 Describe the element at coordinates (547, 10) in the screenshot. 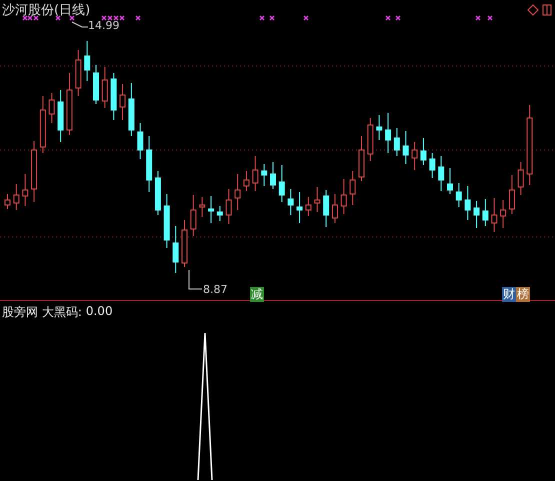

I see `window-icon` at that location.